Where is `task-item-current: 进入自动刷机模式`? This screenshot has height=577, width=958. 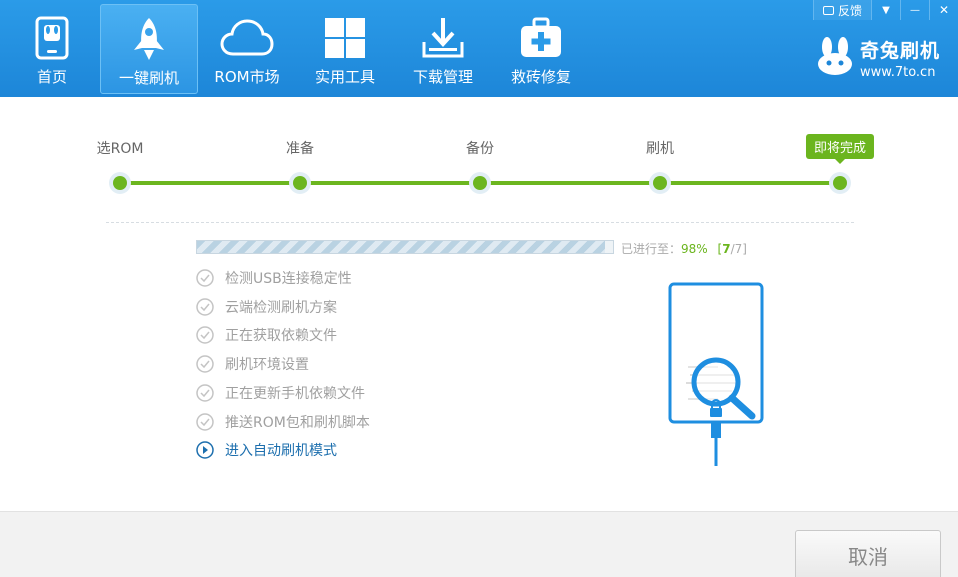
task-item-current: 进入自动刷机模式 is located at coordinates (266, 450).